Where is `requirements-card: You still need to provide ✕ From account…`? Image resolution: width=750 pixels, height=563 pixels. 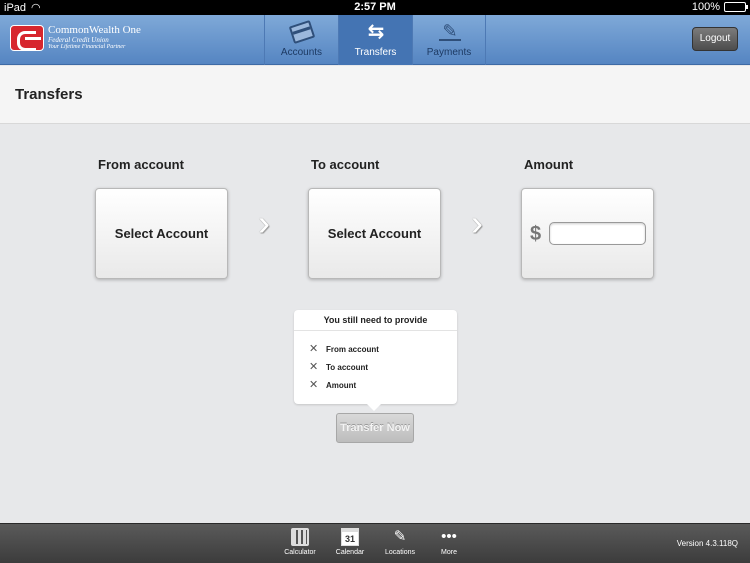 requirements-card: You still need to provide ✕ From account… is located at coordinates (375, 360).